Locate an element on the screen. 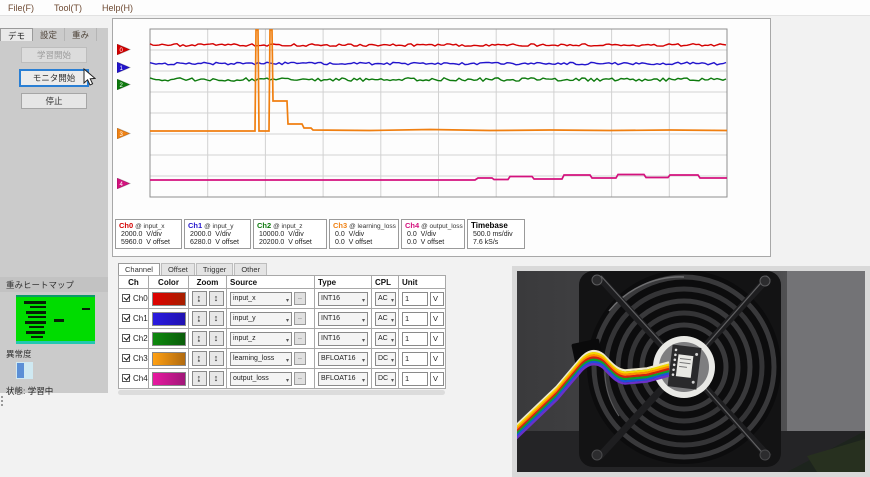 This screenshot has width=870, height=477. mouse-cursor is located at coordinates (90, 79).